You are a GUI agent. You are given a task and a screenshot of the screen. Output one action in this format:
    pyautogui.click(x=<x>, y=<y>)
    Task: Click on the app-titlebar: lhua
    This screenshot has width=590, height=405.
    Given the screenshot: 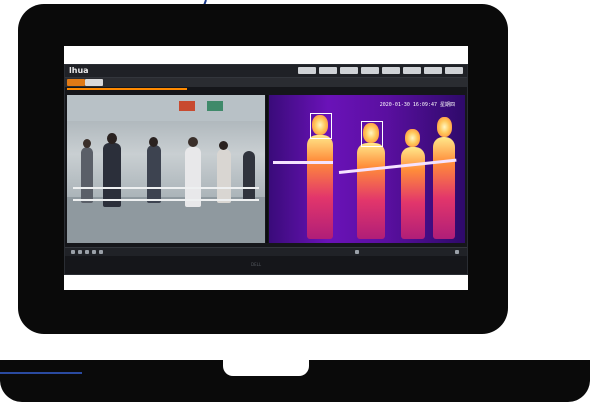 What is the action you would take?
    pyautogui.click(x=266, y=71)
    